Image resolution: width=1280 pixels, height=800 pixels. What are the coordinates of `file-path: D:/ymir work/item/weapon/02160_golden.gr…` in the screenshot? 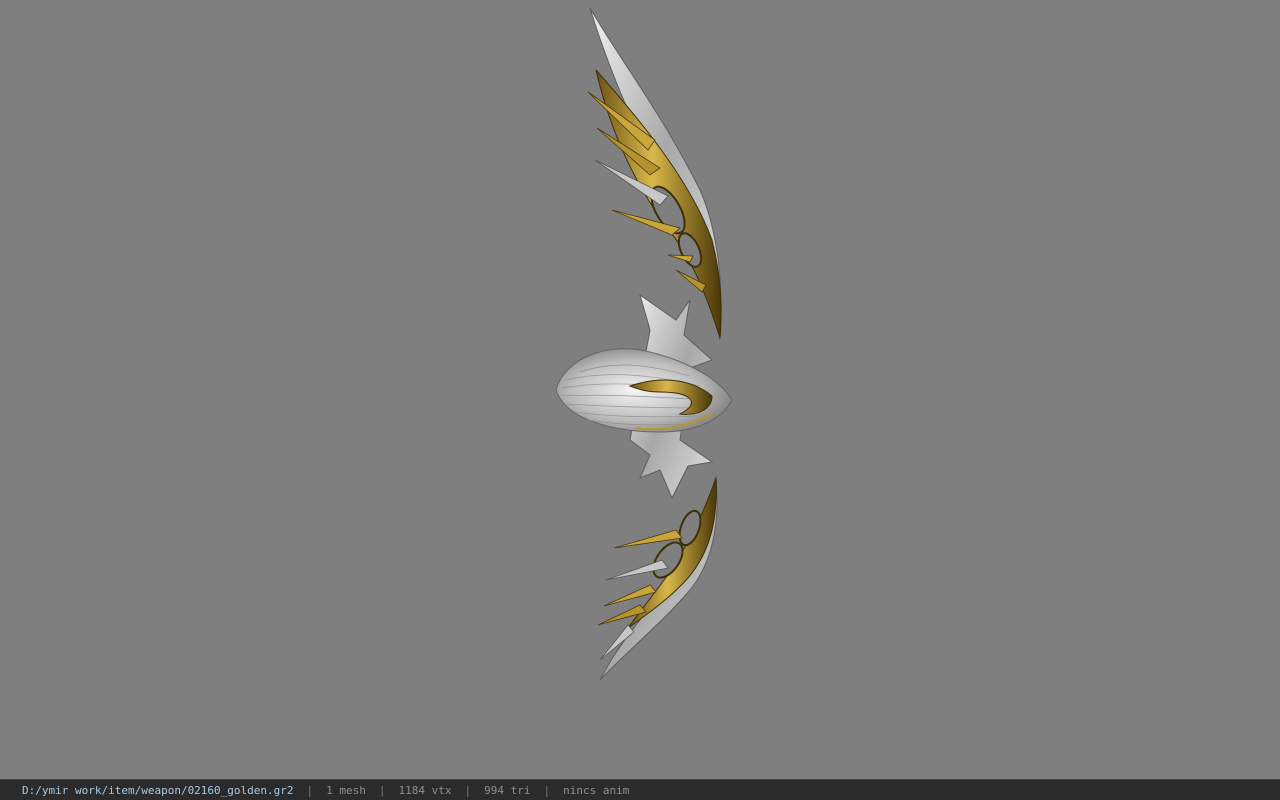 It's located at (158, 790).